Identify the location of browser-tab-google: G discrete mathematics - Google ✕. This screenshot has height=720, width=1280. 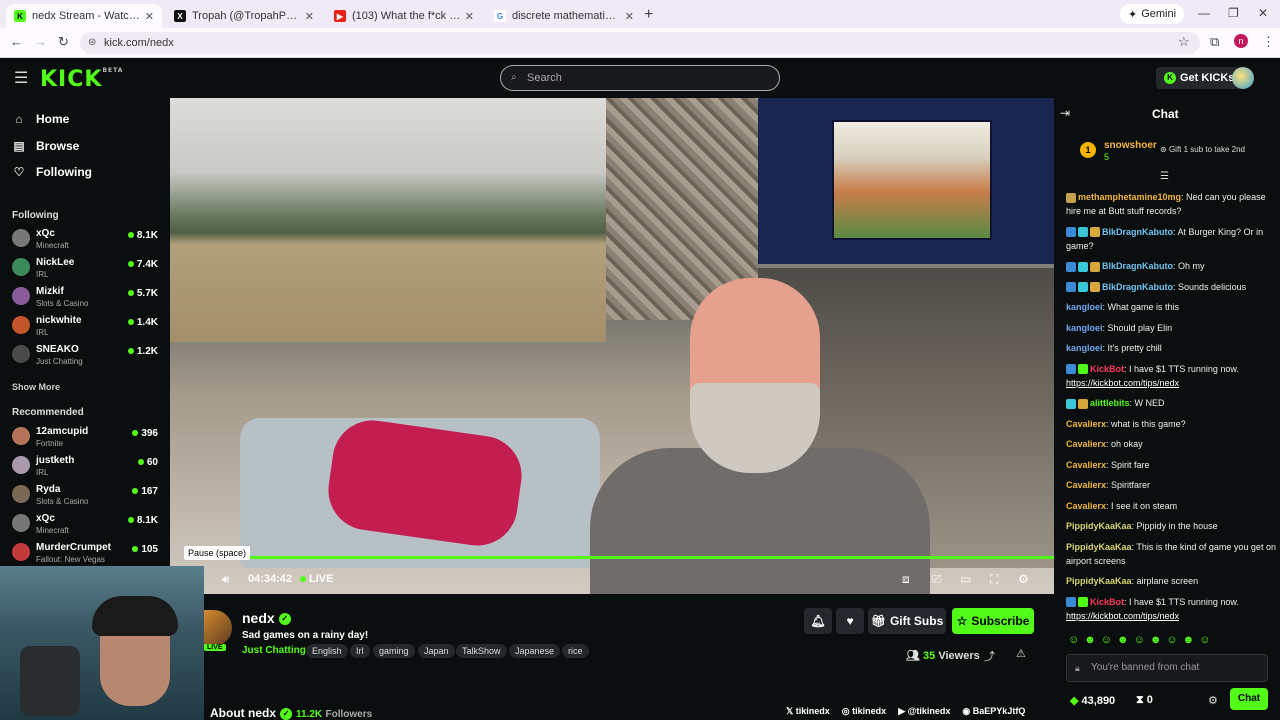
(564, 16).